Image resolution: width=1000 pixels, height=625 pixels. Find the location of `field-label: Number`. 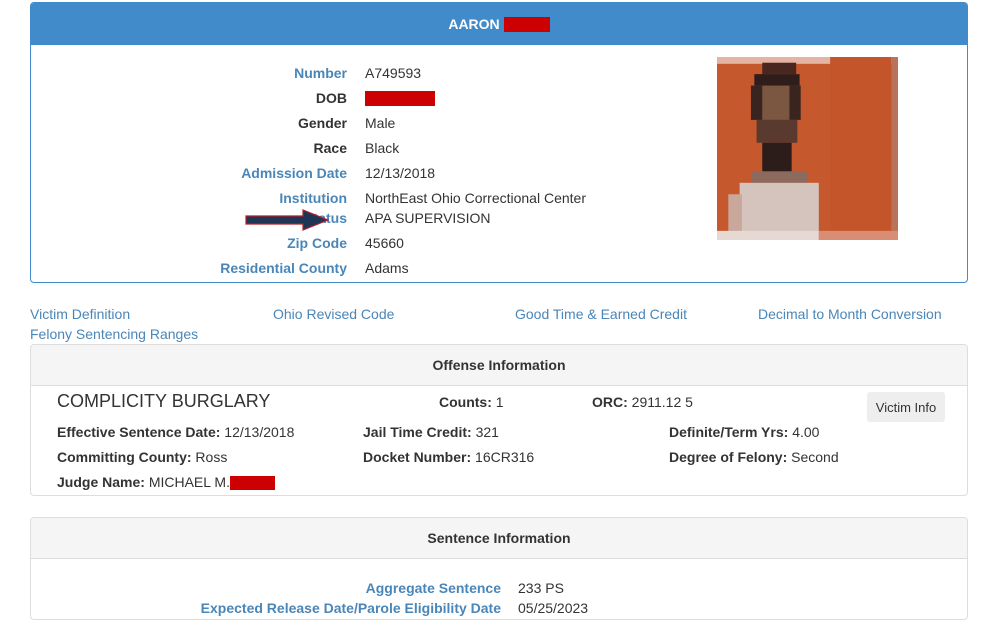

field-label: Number is located at coordinates (320, 73).